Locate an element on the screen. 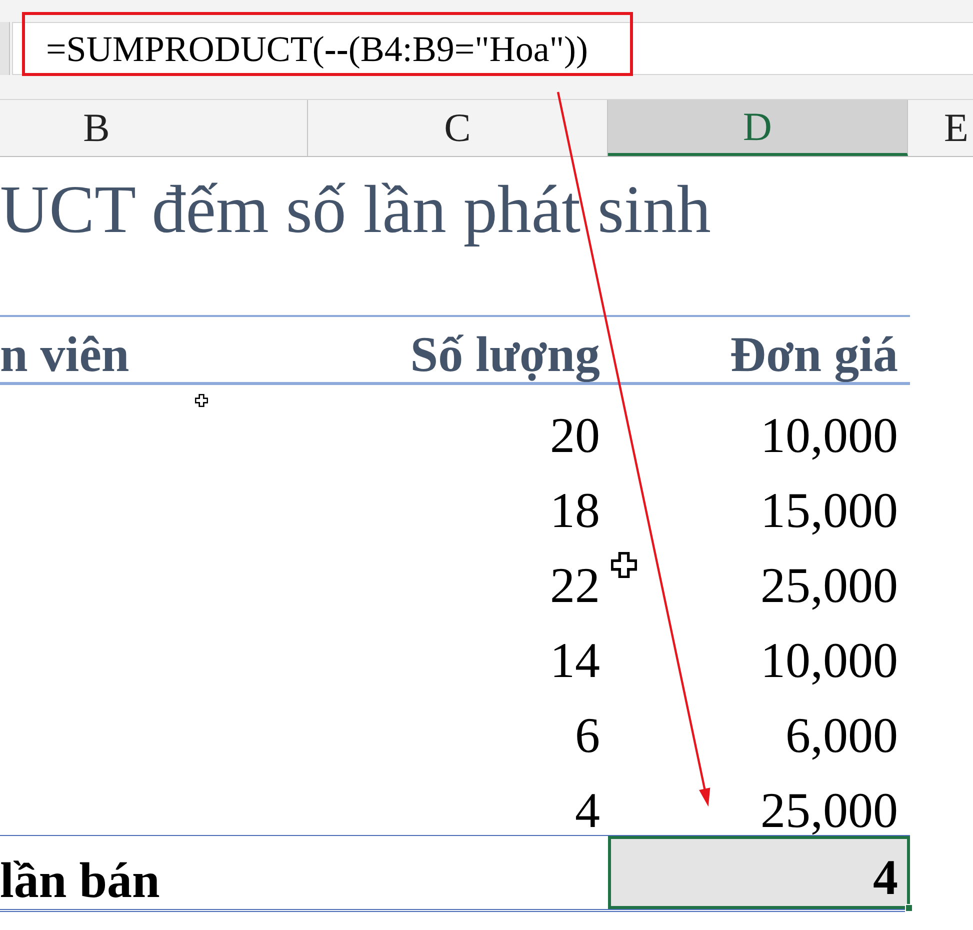  selected-cell: 4 is located at coordinates (759, 872).